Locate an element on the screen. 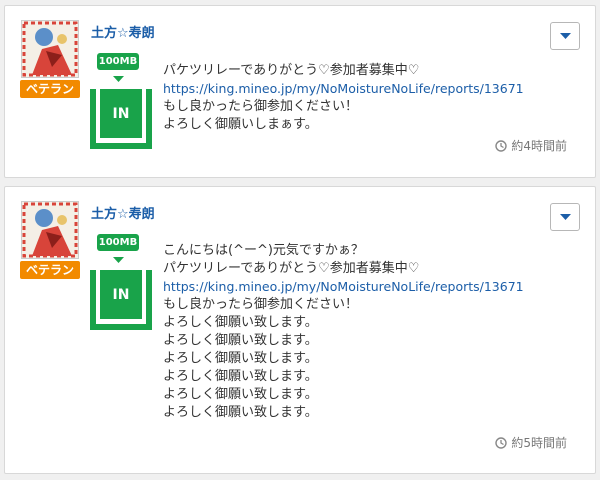 The width and height of the screenshot is (600, 480). timestamp-text: 約4時間前 is located at coordinates (539, 146).